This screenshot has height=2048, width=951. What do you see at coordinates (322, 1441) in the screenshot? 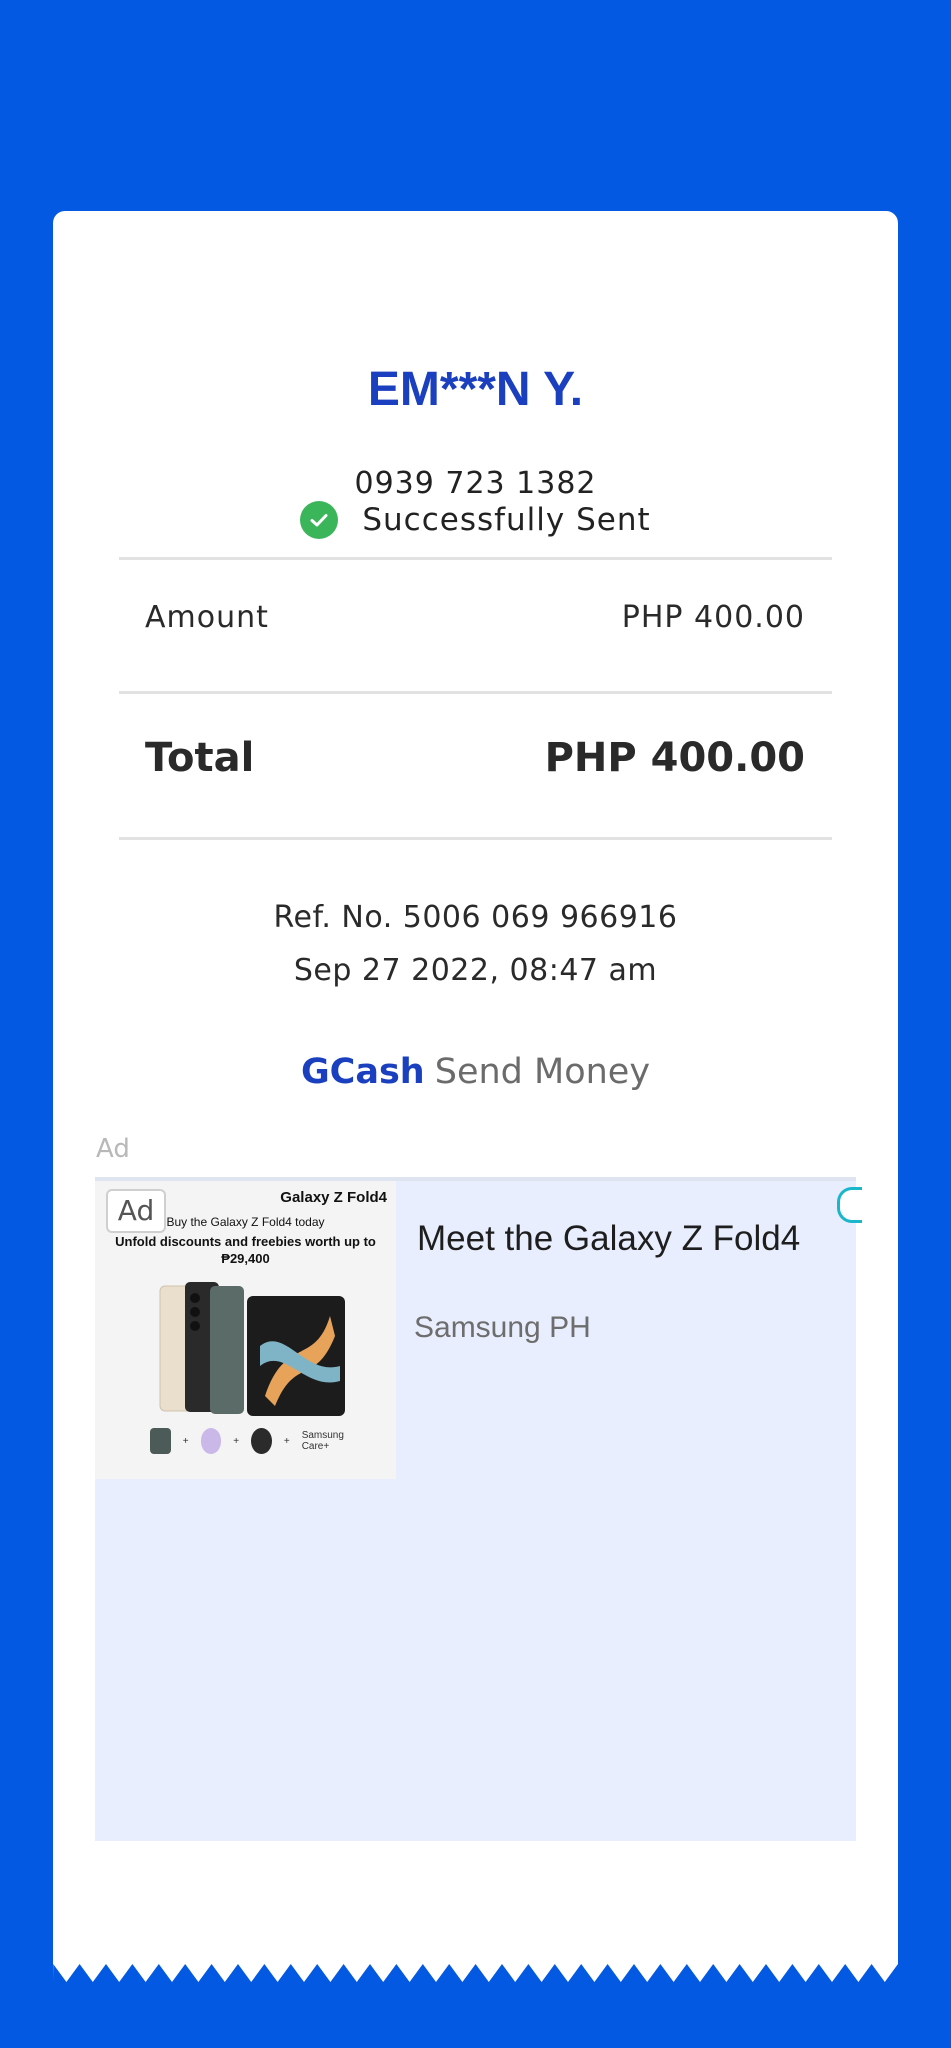
I see `samsung-care-label: Samsung Care+` at bounding box center [322, 1441].